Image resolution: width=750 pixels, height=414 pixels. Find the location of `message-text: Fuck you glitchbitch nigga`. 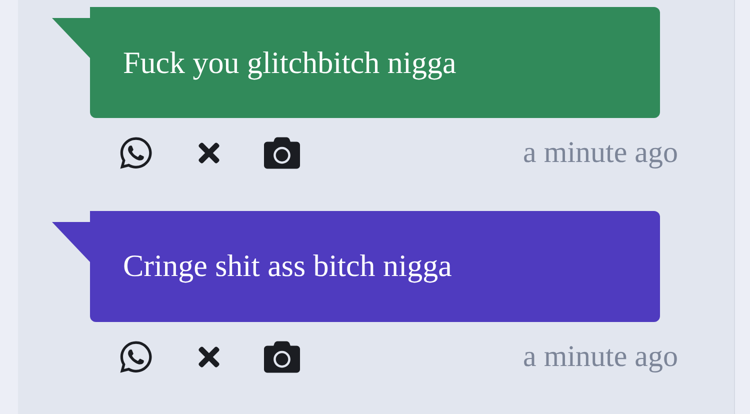

message-text: Fuck you glitchbitch nigga is located at coordinates (289, 62).